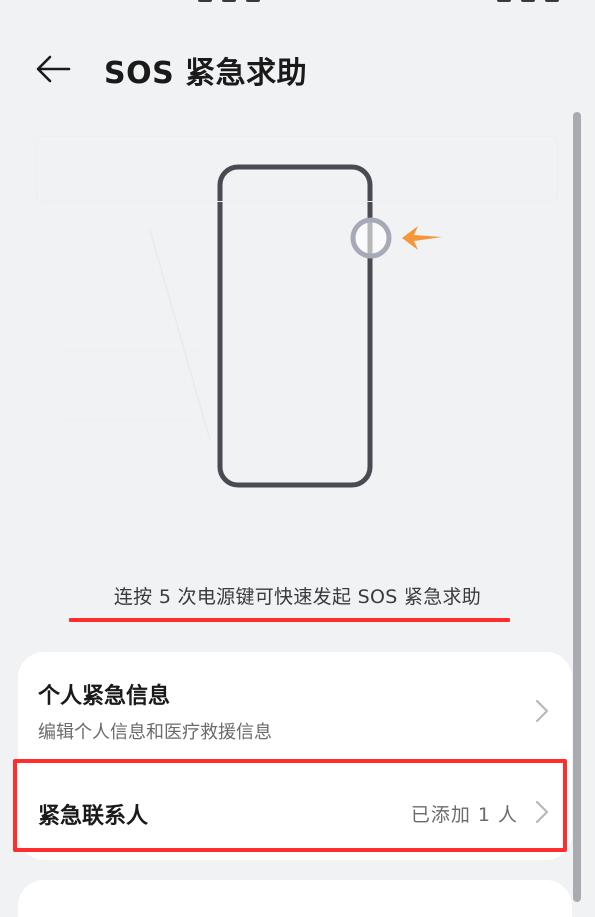 Image resolution: width=595 pixels, height=917 pixels. Describe the element at coordinates (371, 238) in the screenshot. I see `power-button-ring` at that location.